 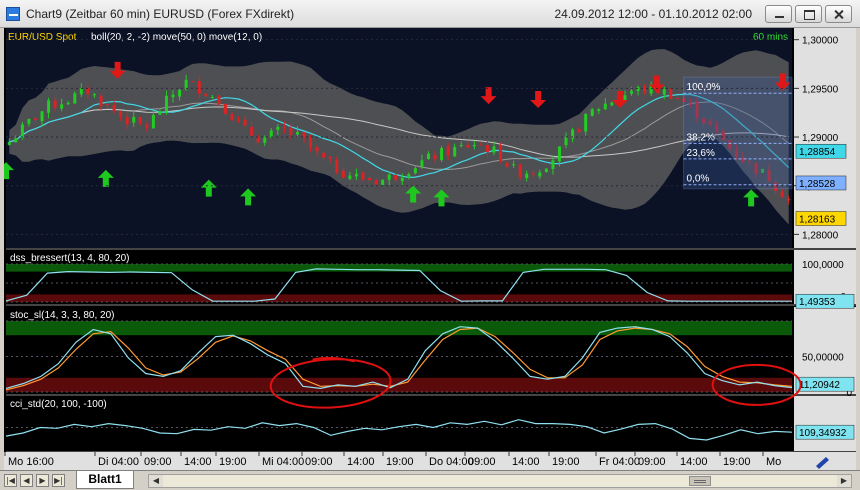 I want to click on last-sheet-icon: ▶|, so click(x=58, y=480).